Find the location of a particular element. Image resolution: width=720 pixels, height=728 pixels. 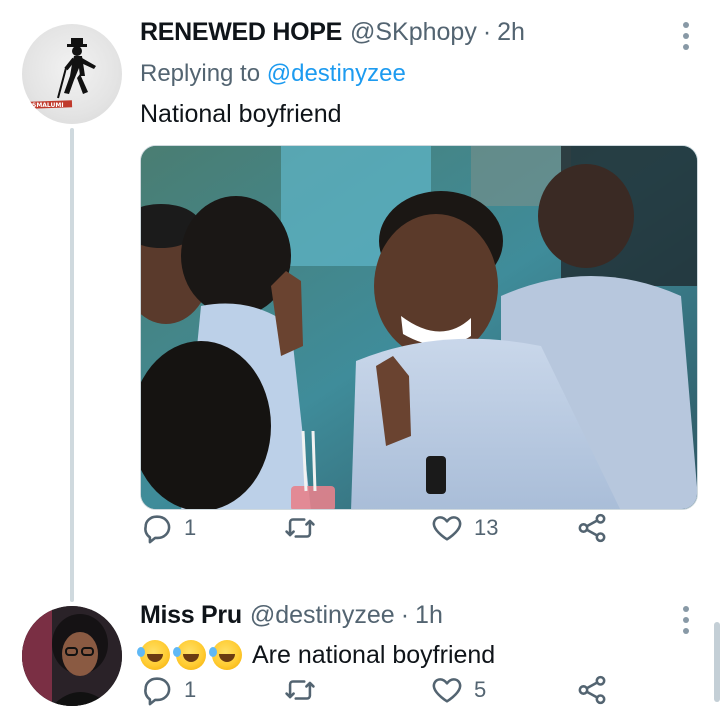

user-handle: @SKphopy is located at coordinates (413, 32).